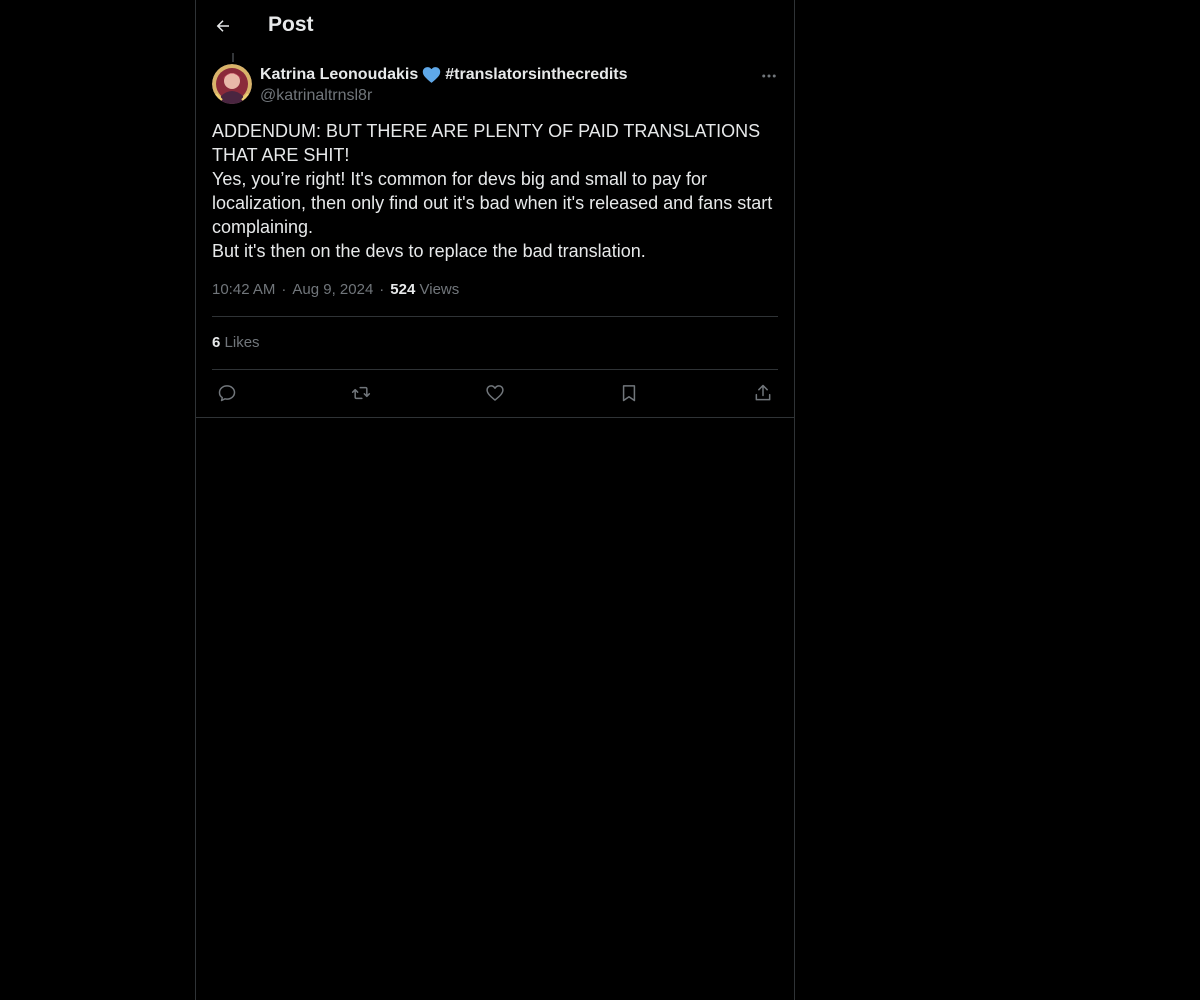 Image resolution: width=1200 pixels, height=1000 pixels. I want to click on avatar-image, so click(232, 84).